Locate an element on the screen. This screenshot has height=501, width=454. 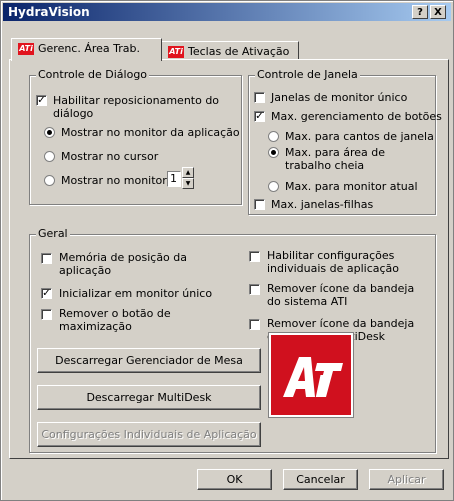
single-monitor-windows-checkbox is located at coordinates (259, 97).